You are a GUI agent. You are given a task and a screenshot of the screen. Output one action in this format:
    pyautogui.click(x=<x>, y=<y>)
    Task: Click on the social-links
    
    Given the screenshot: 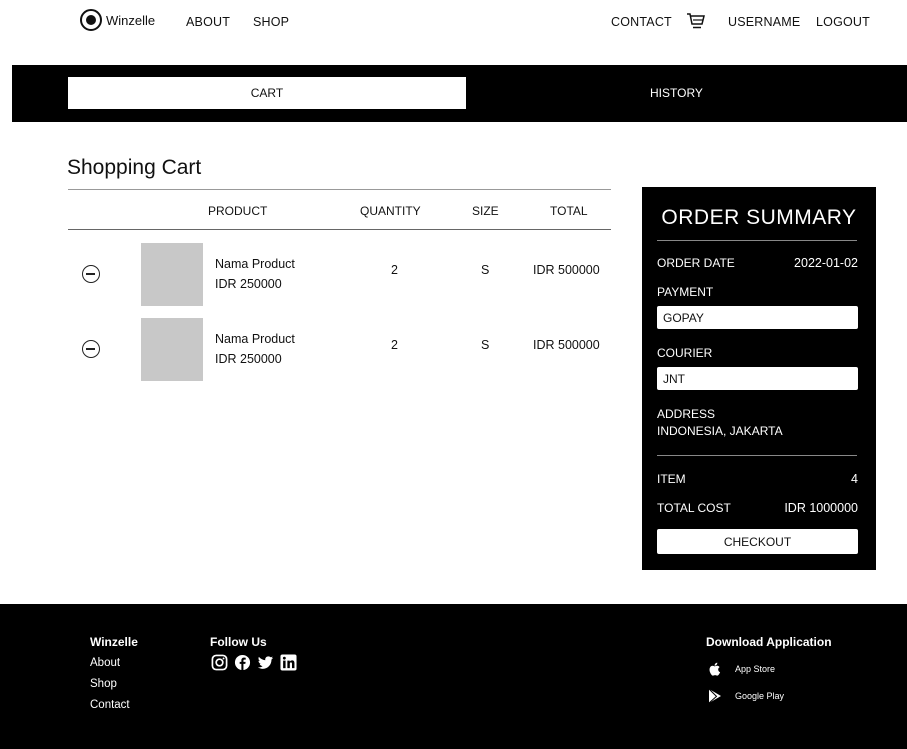 What is the action you would take?
    pyautogui.click(x=254, y=662)
    